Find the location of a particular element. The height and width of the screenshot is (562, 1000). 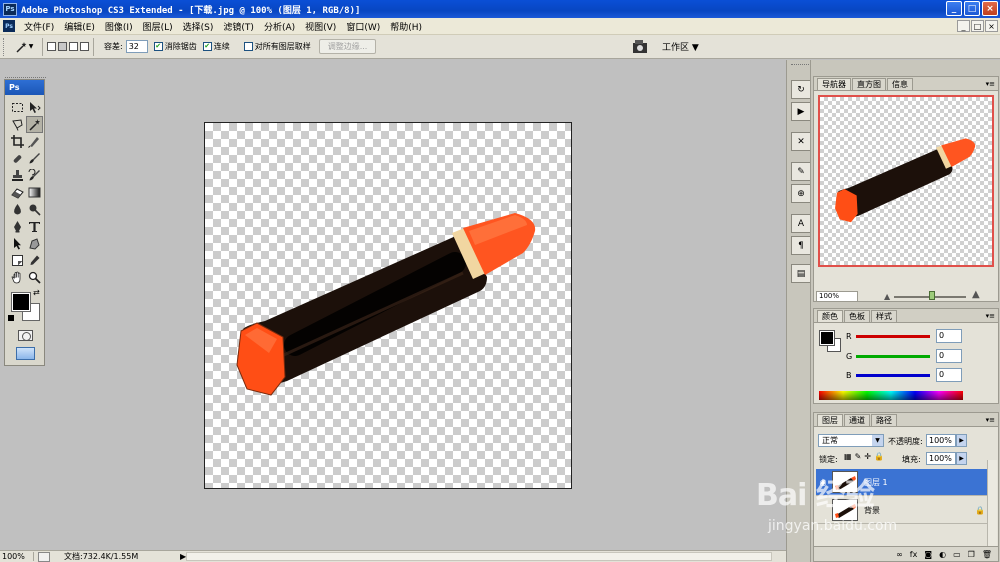

palette-well-icon is located at coordinates (641, 47).